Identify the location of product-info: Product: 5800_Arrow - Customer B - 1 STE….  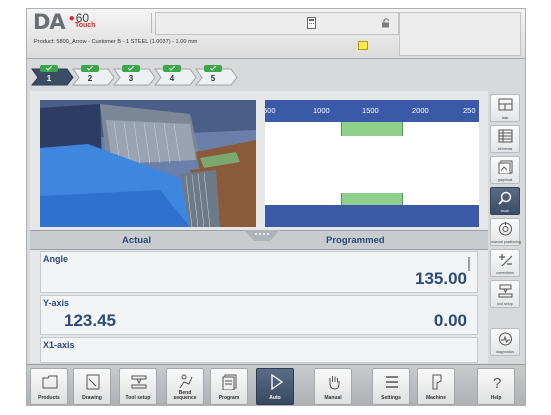
(116, 42).